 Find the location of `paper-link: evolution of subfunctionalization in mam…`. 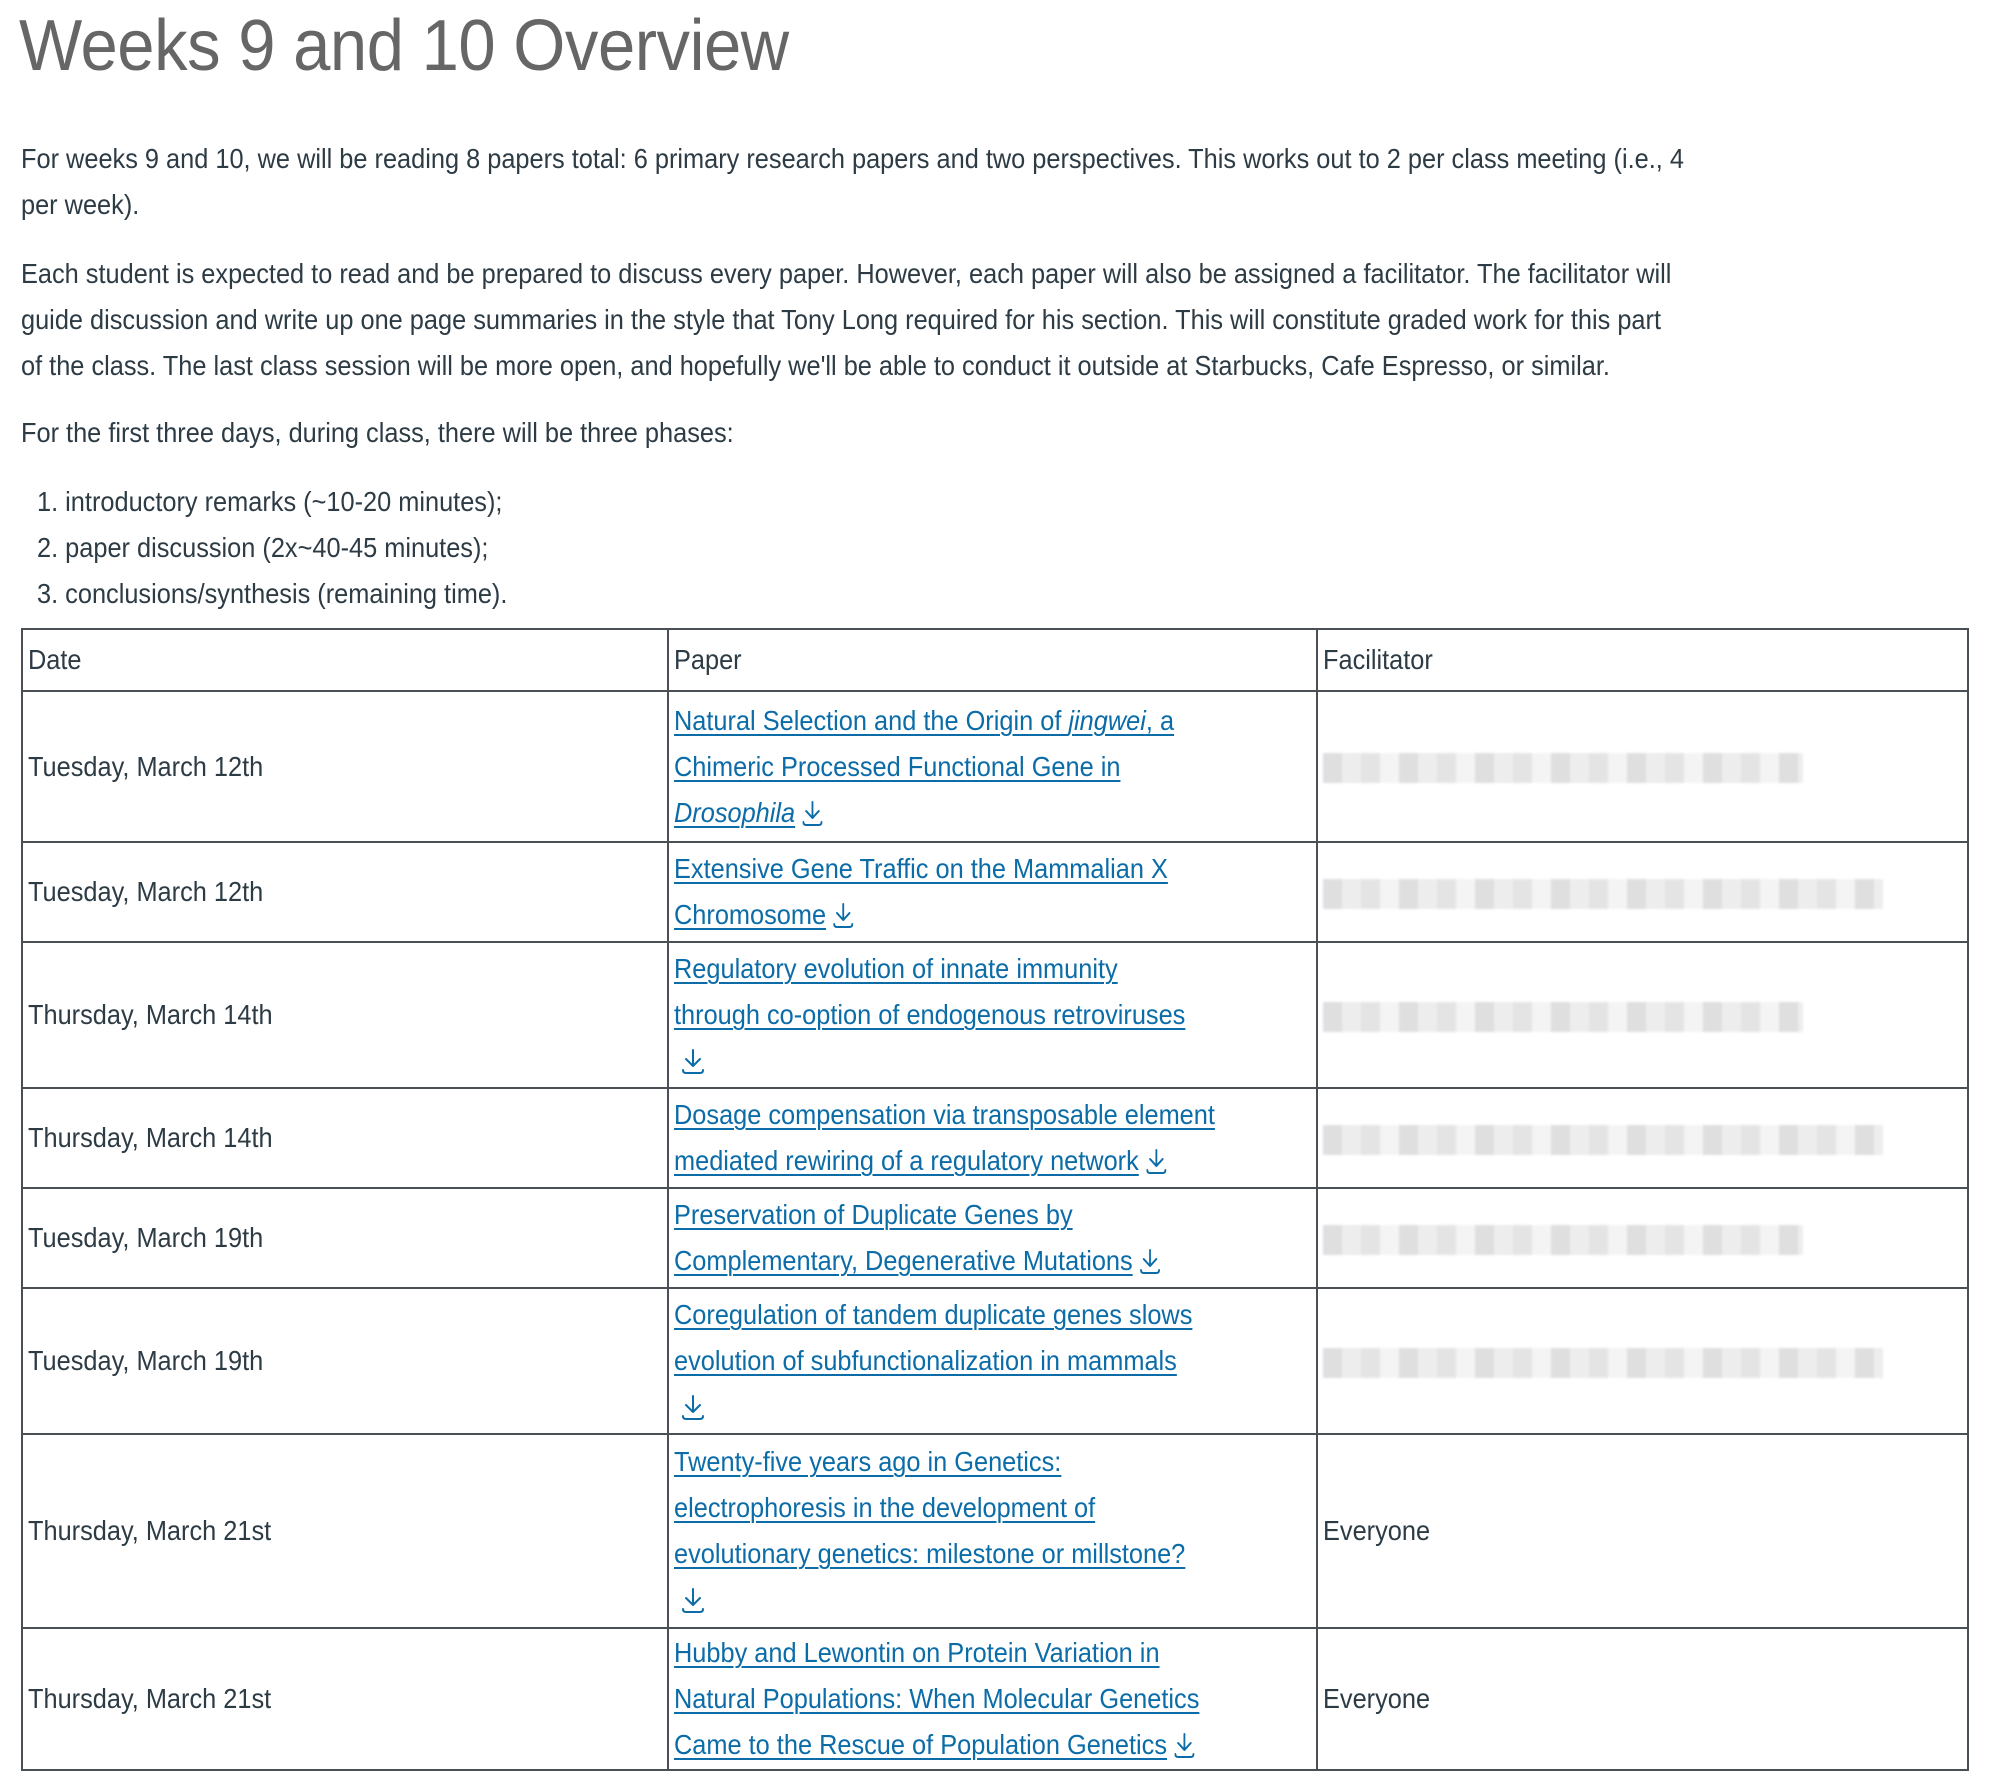

paper-link: evolution of subfunctionalization in mam… is located at coordinates (925, 1360).